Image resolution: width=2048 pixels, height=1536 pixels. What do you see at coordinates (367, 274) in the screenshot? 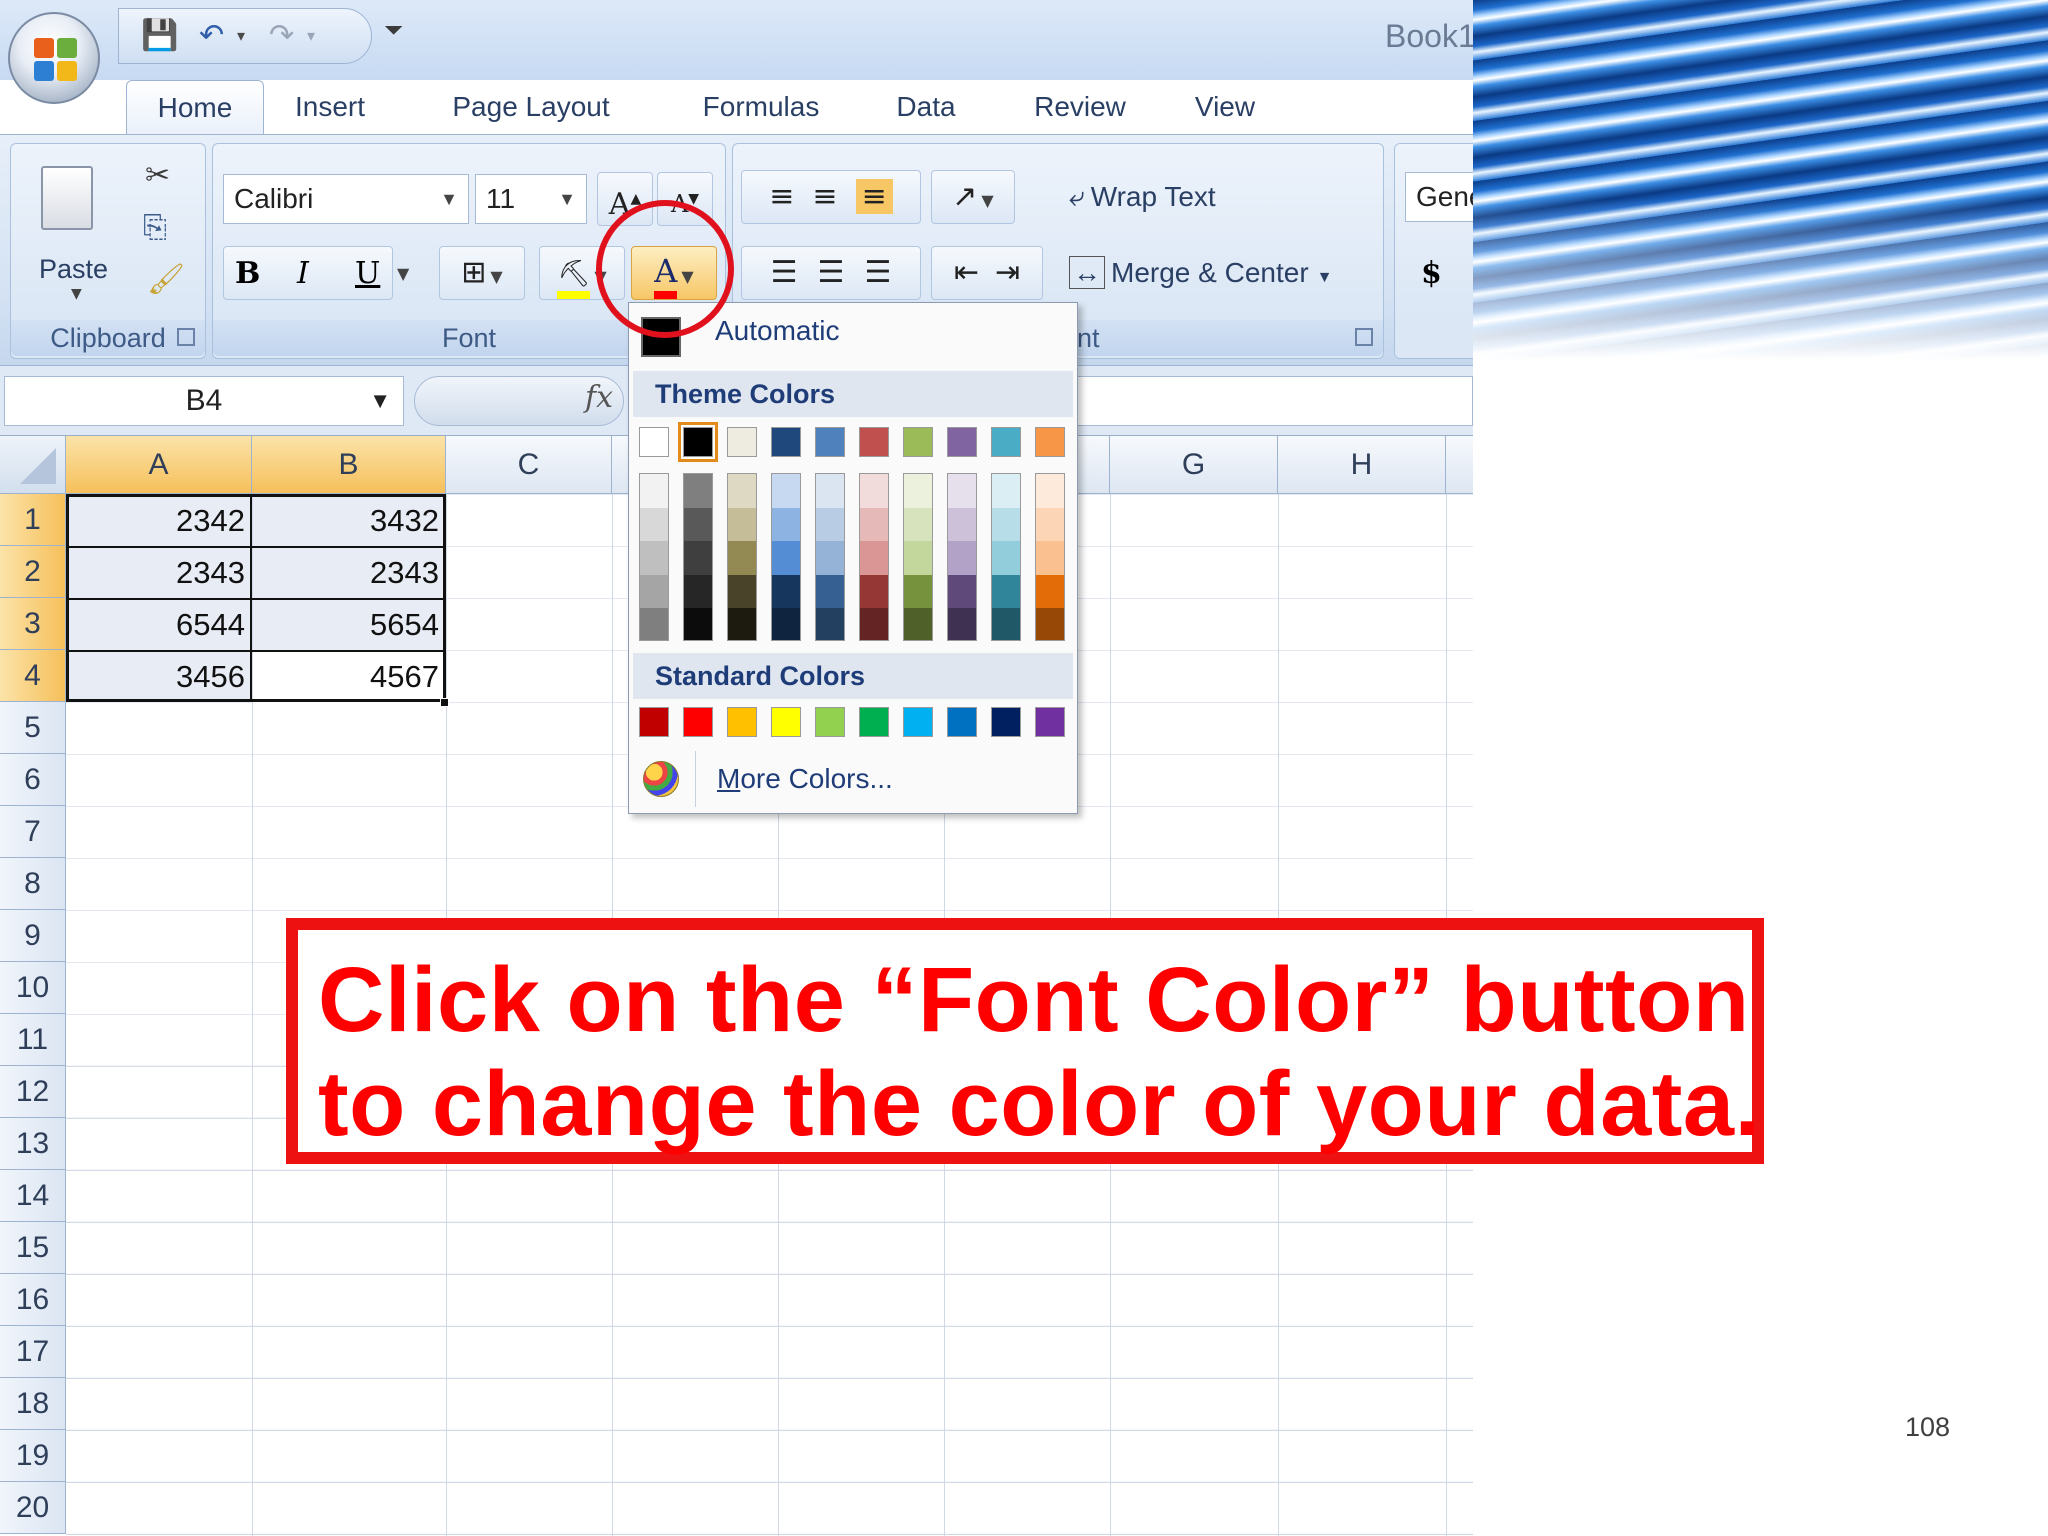
I see `underline-button: U` at bounding box center [367, 274].